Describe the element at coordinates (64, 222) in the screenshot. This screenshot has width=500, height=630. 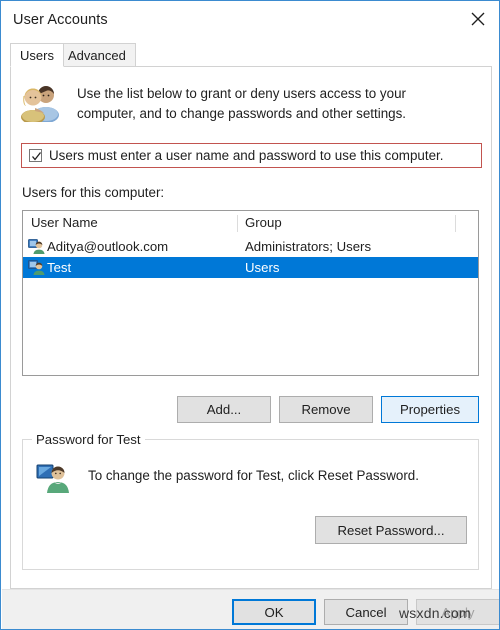
I see `column-header-user-name: User Name` at that location.